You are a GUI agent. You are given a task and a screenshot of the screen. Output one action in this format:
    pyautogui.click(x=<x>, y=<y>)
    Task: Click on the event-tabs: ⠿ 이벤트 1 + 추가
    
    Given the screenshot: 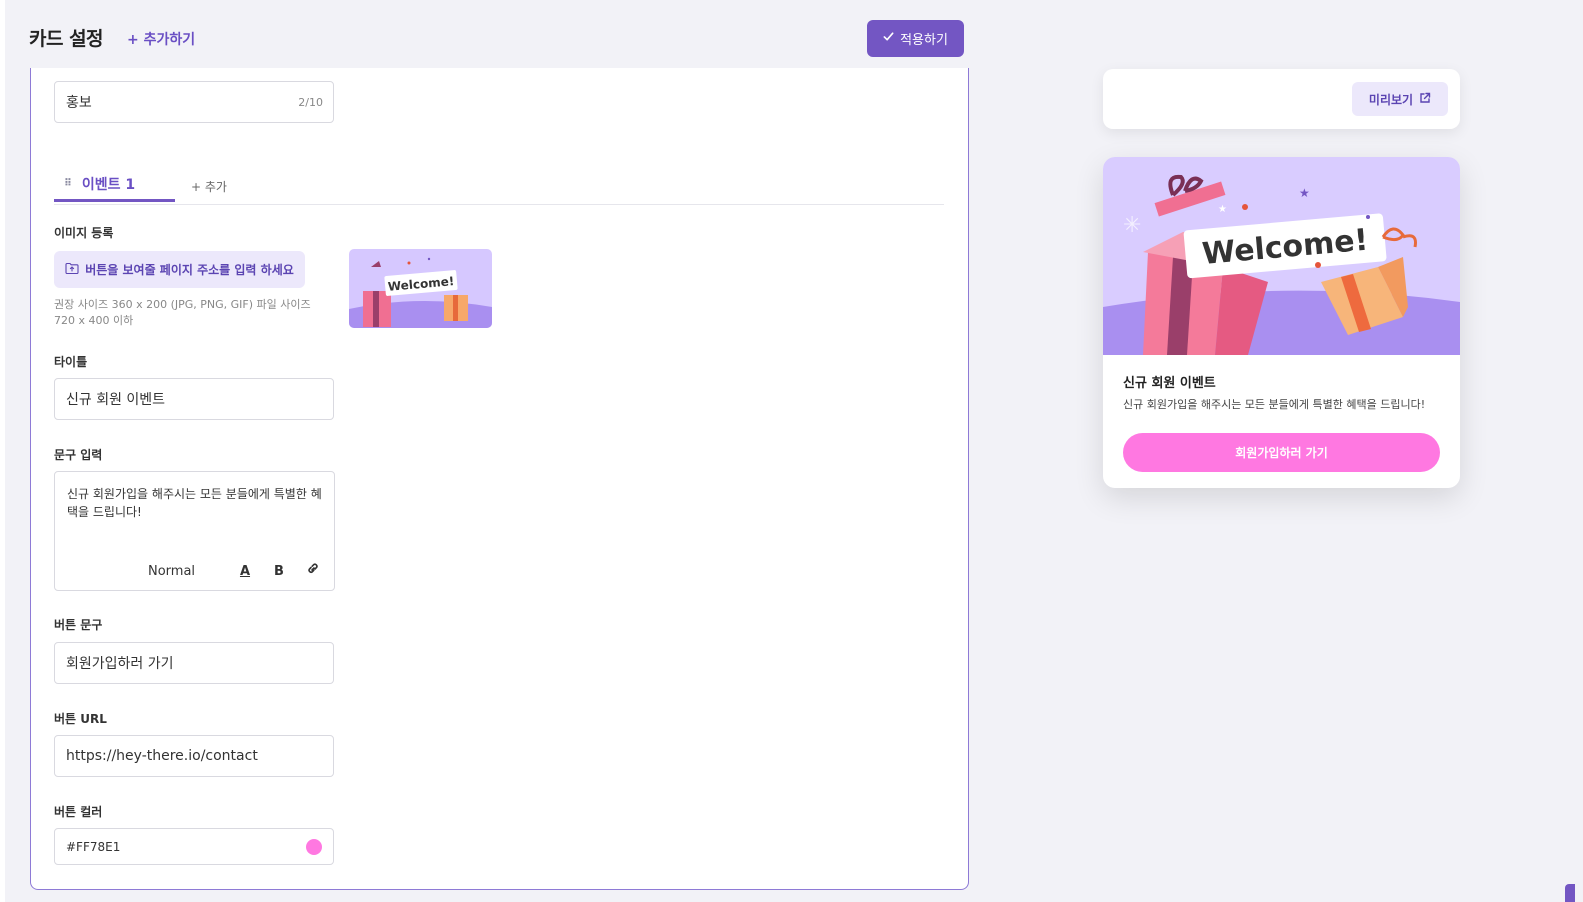 What is the action you would take?
    pyautogui.click(x=499, y=186)
    